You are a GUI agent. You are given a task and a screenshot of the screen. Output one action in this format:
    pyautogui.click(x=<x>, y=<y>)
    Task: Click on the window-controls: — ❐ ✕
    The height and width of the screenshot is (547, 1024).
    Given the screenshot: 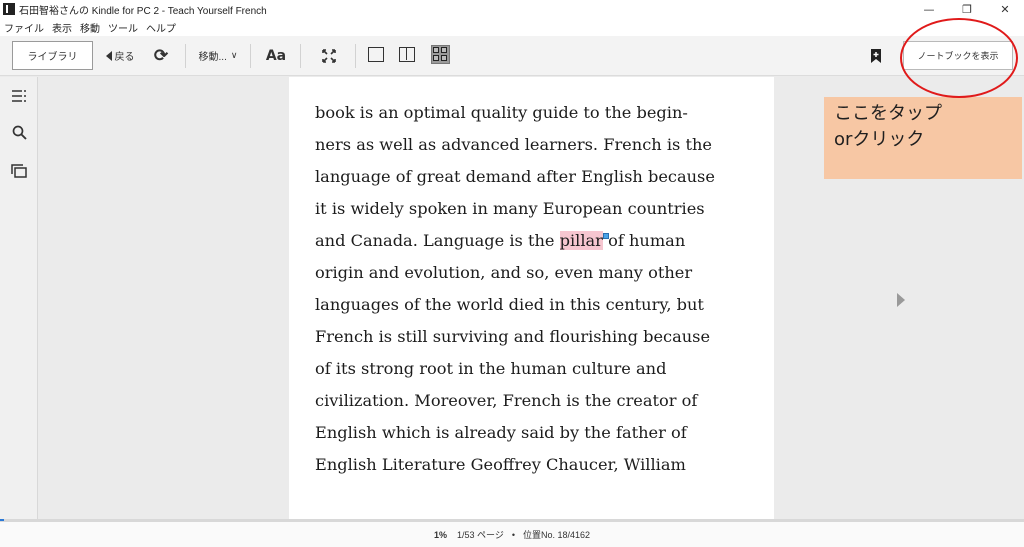 What is the action you would take?
    pyautogui.click(x=967, y=9)
    